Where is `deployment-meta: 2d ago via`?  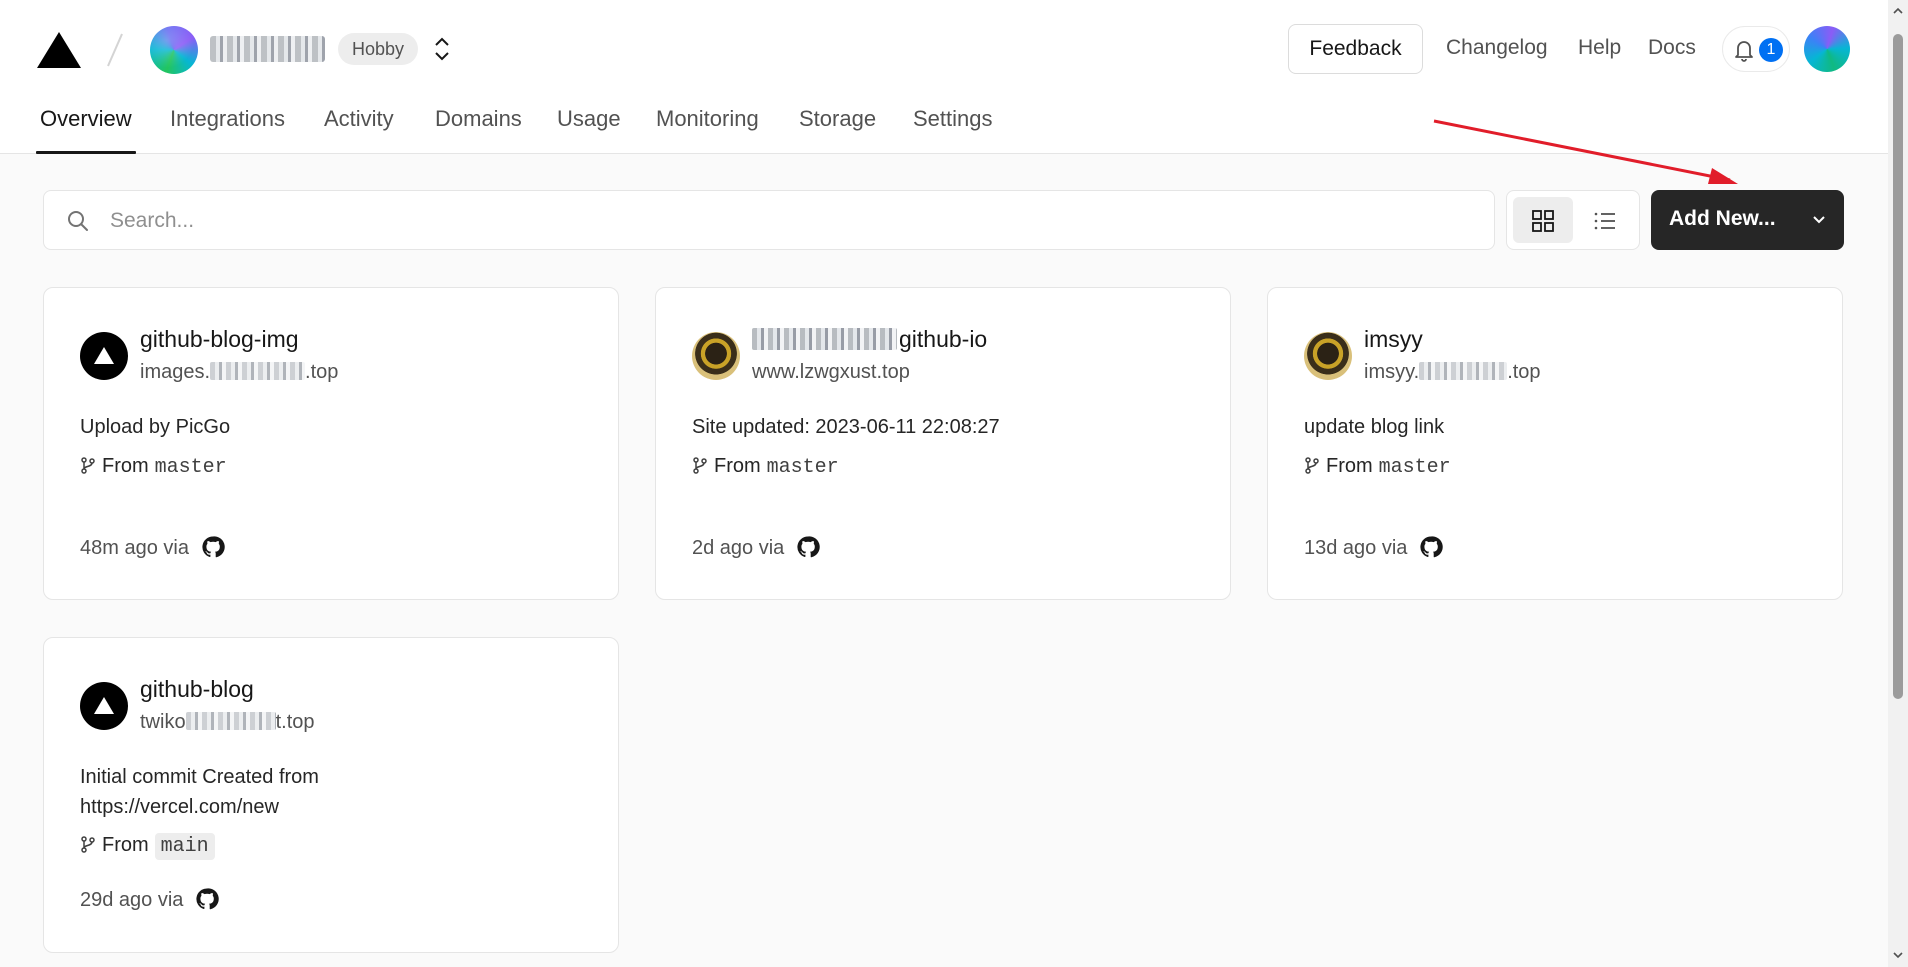
deployment-meta: 2d ago via is located at coordinates (756, 548).